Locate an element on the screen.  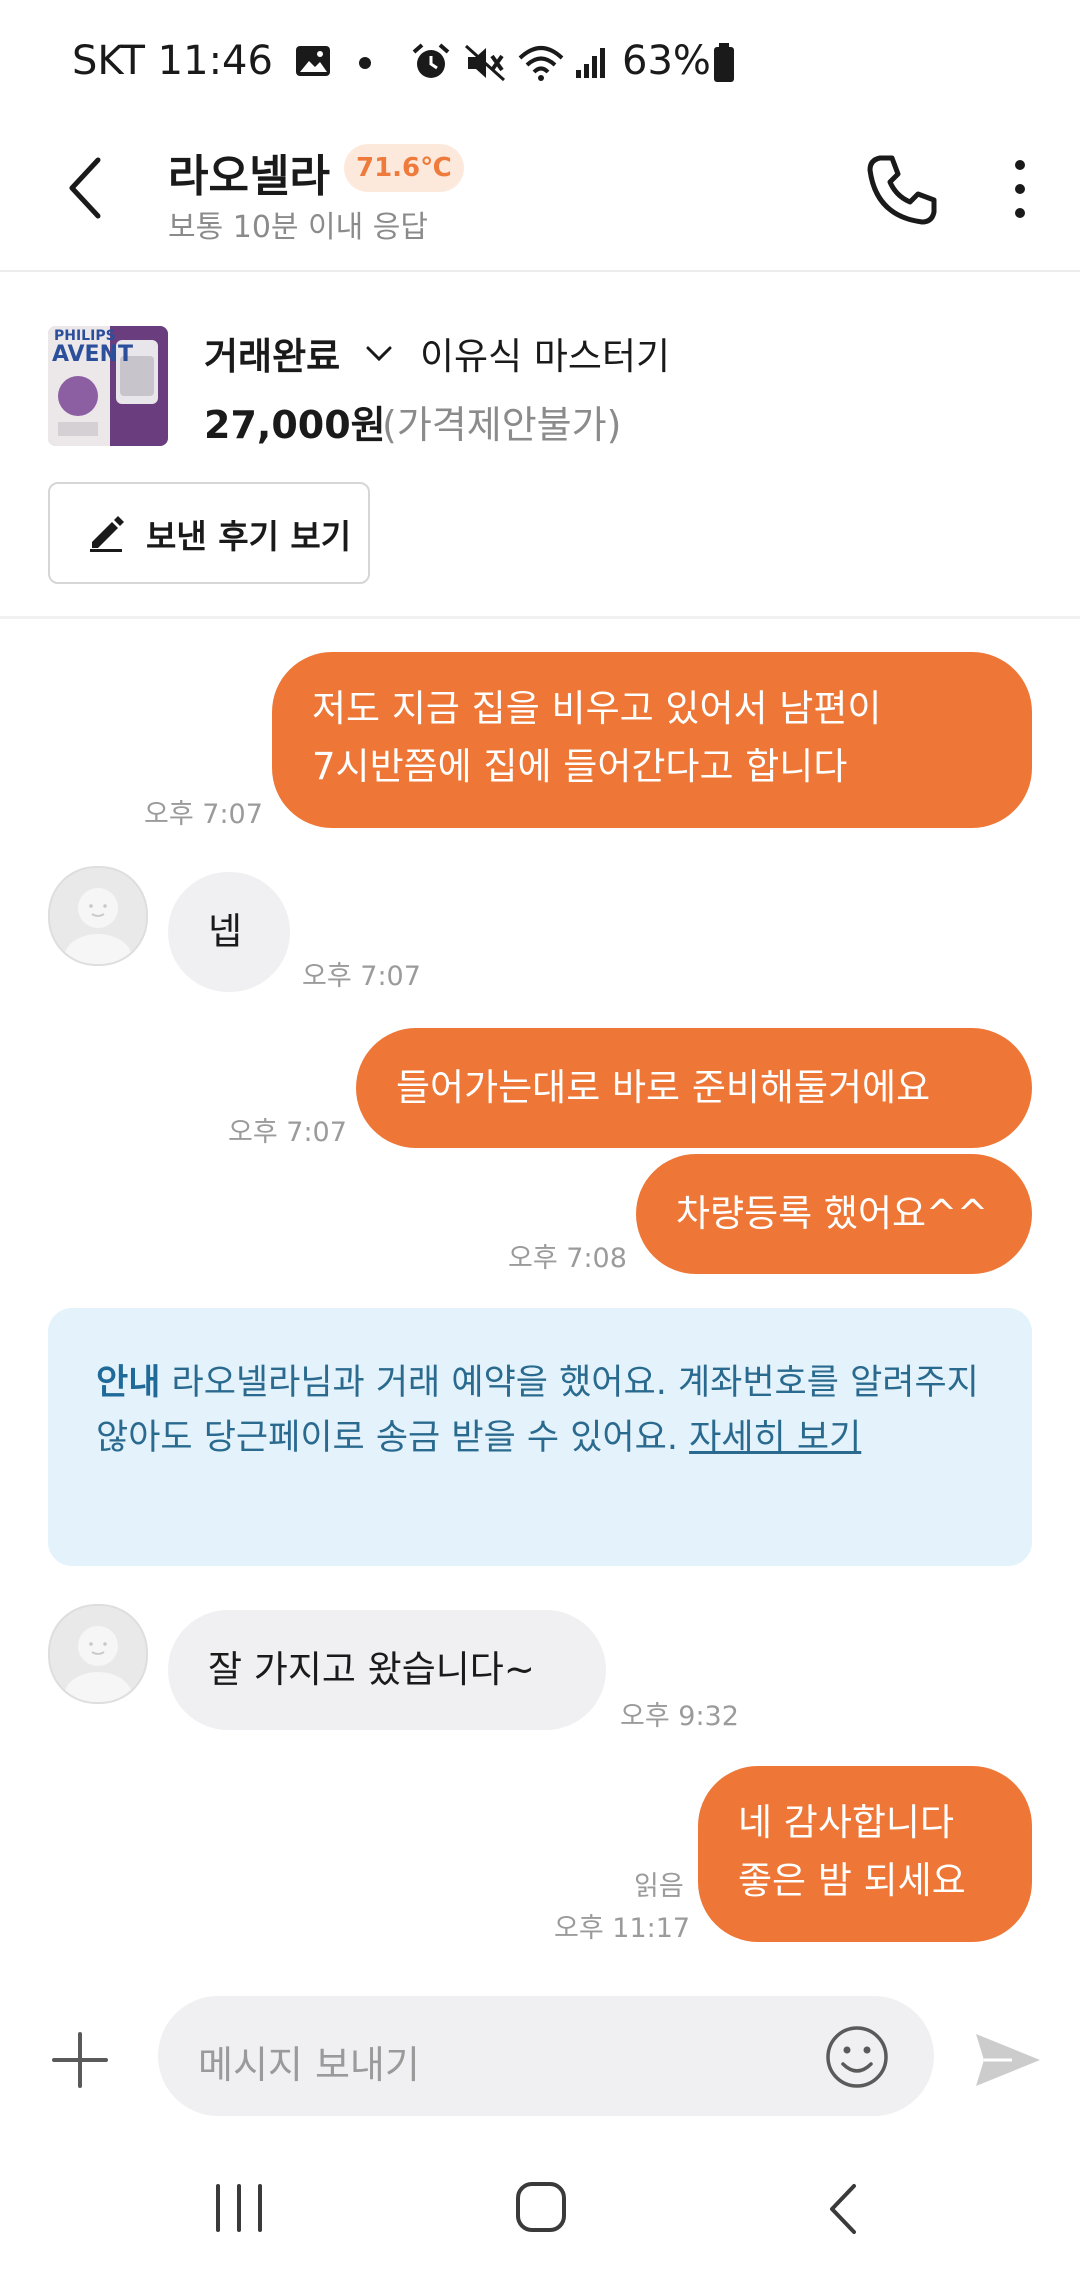
message-time: 오후 9:32 is located at coordinates (679, 1716).